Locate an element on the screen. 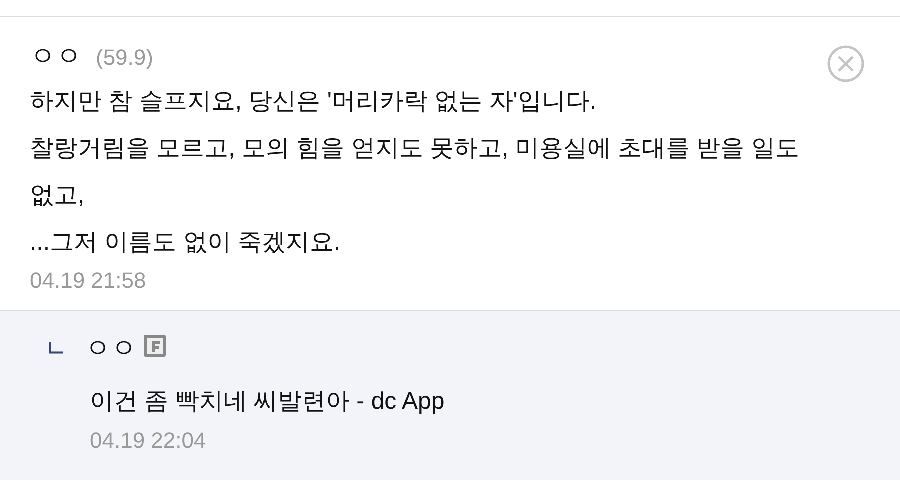 The image size is (900, 489). timestamp: 04.19 21:58 is located at coordinates (89, 281).